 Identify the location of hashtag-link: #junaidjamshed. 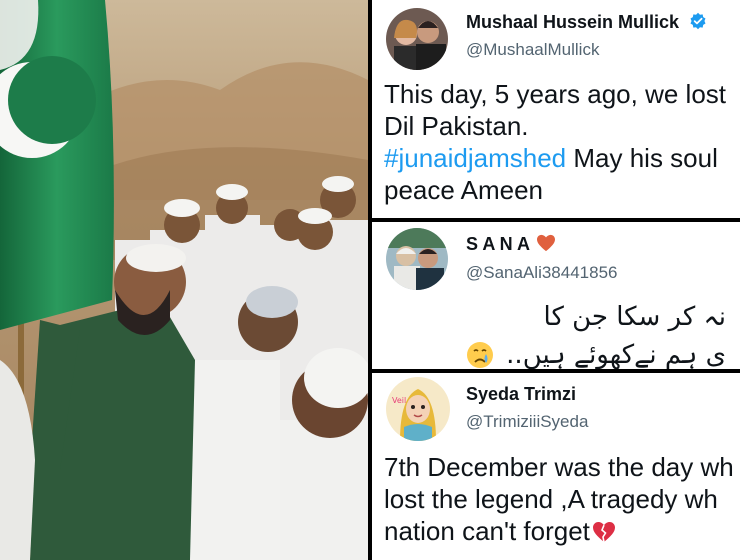
(475, 158).